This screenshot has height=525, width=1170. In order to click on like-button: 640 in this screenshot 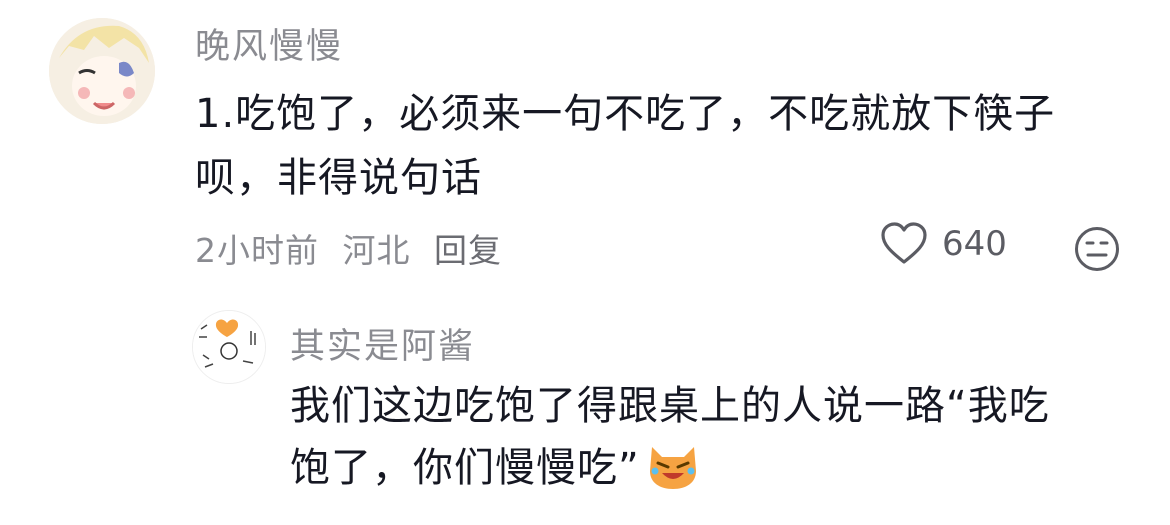, I will do `click(943, 244)`.